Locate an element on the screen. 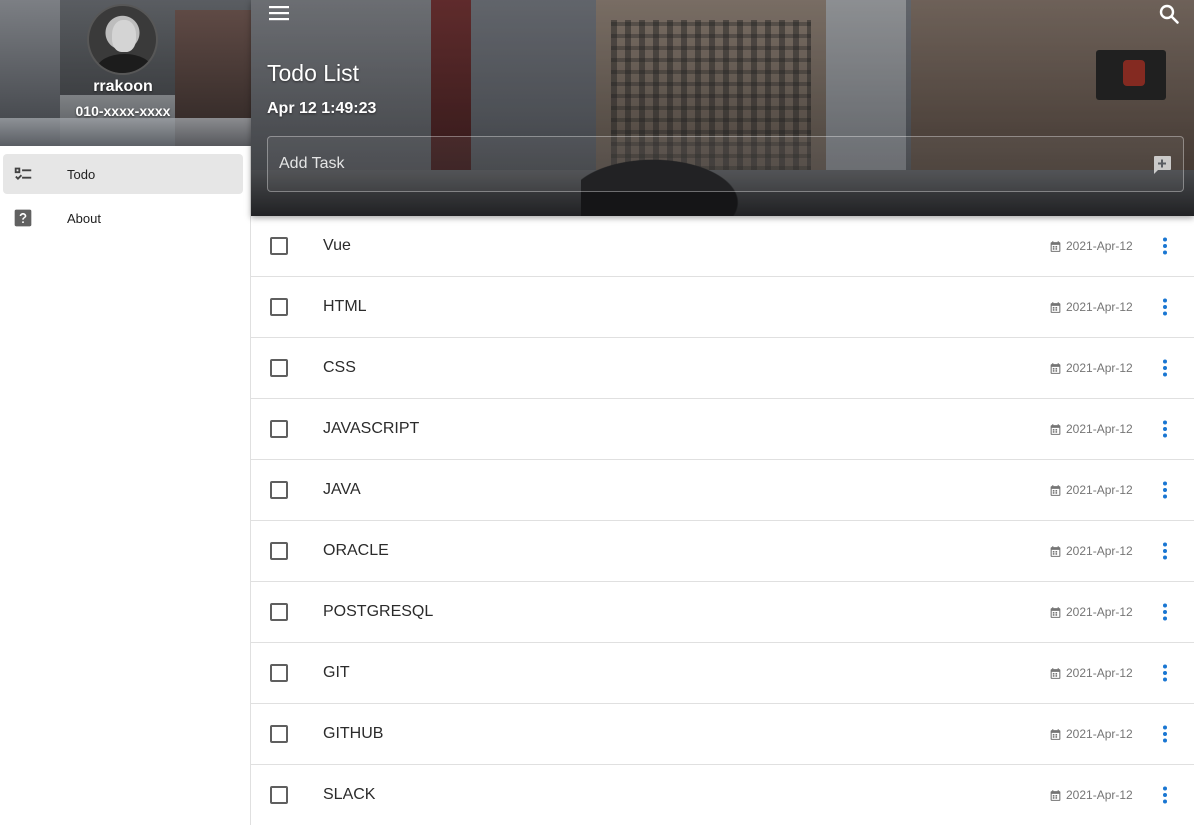  task-title: JAVA is located at coordinates (342, 489).